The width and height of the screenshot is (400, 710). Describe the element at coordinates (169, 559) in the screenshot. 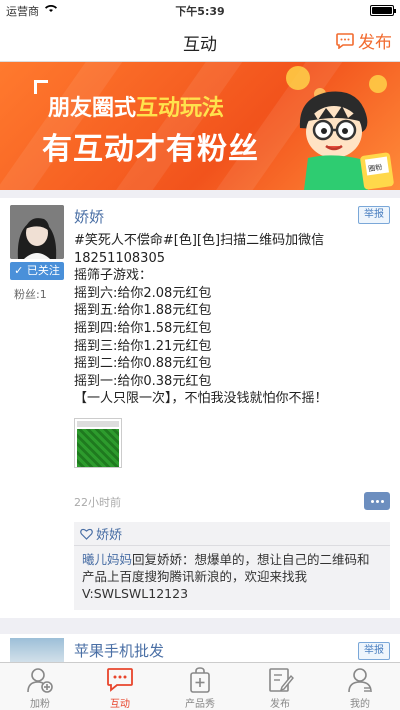

I see `comment-target: 娇娇` at that location.